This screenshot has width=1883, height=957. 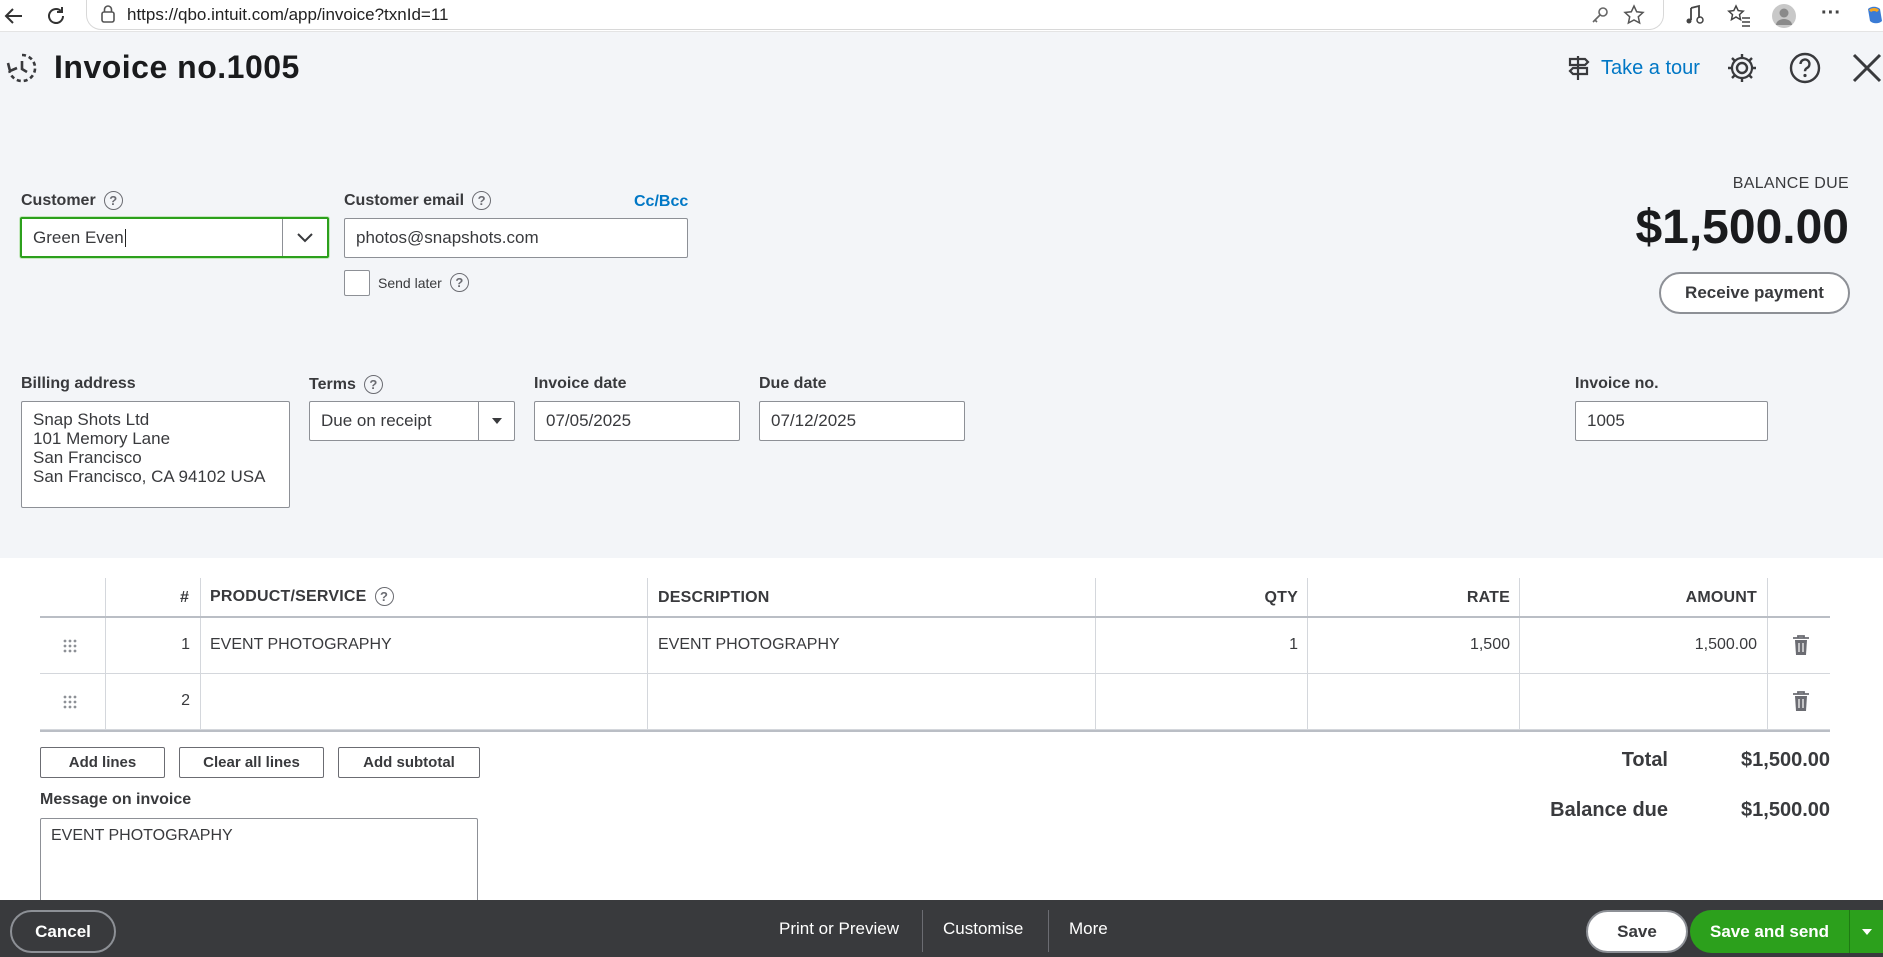 What do you see at coordinates (177, 67) in the screenshot?
I see `page-title: Invoice no.1005` at bounding box center [177, 67].